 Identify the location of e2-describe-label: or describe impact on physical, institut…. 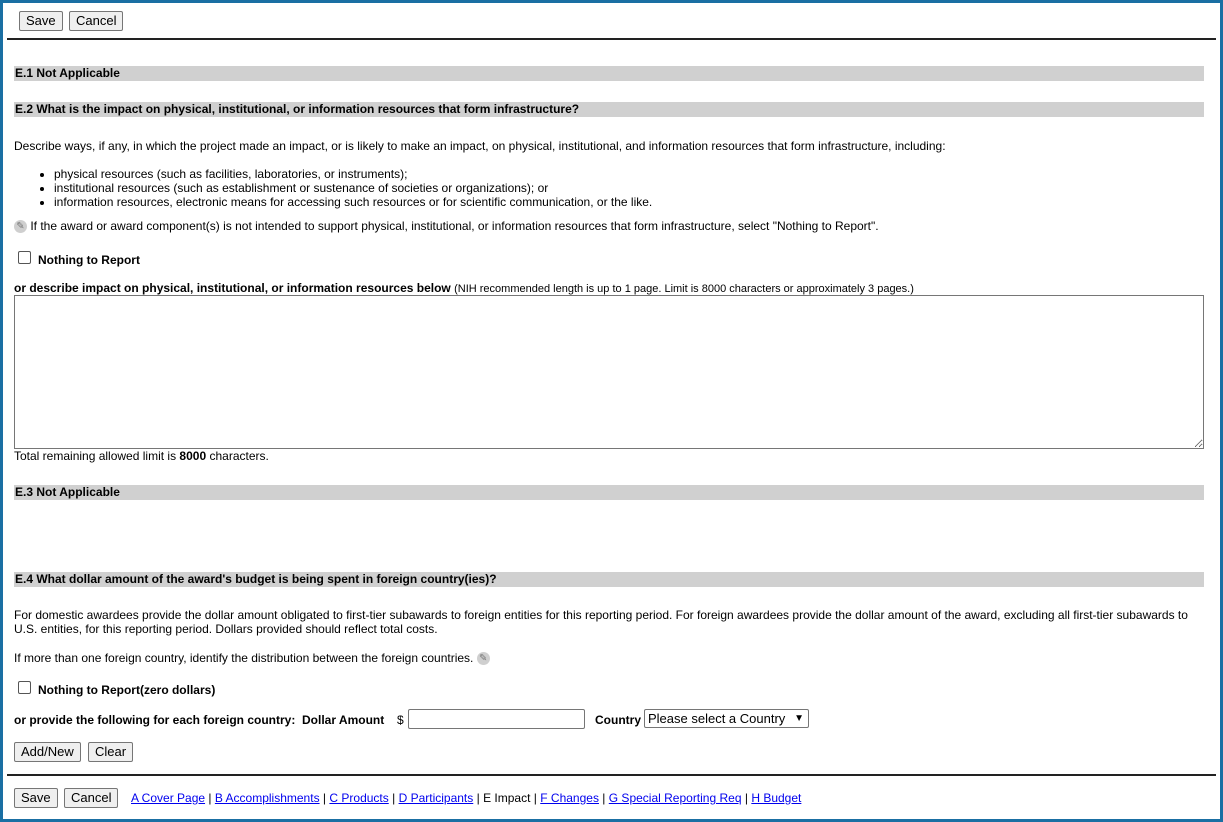
(464, 288).